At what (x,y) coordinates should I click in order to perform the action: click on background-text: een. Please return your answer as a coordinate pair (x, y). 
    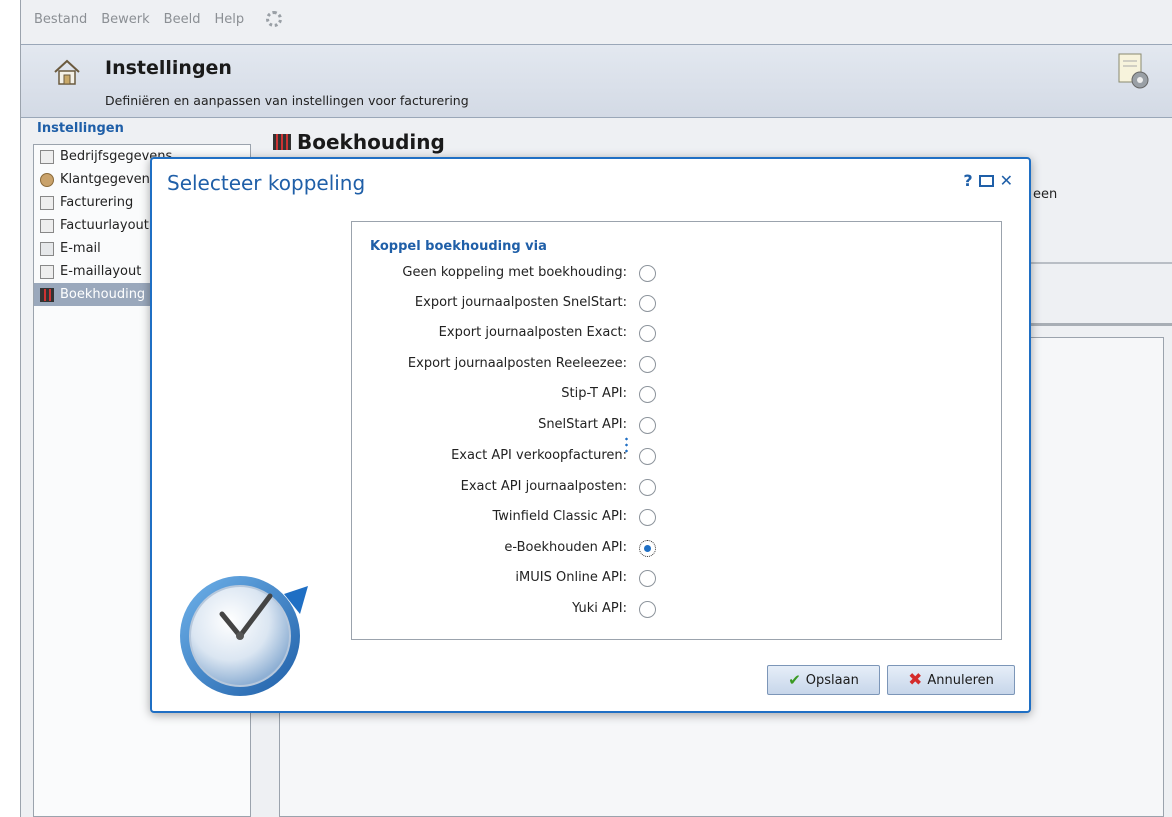
    Looking at the image, I should click on (1045, 194).